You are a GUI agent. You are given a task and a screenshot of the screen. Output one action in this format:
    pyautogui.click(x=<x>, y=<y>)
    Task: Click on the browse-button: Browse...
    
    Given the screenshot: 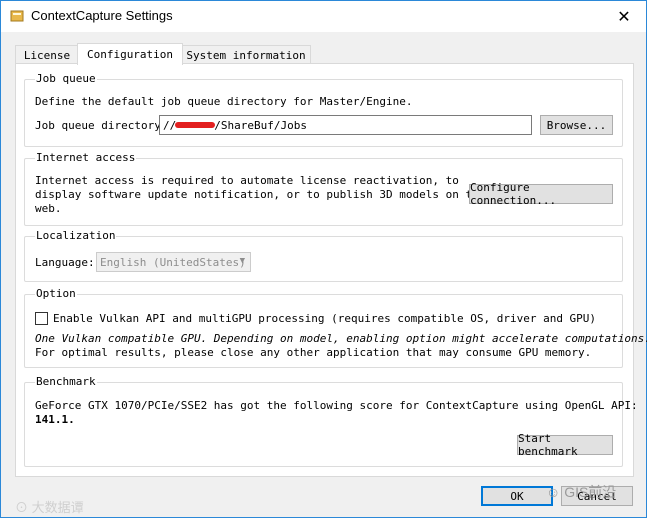 What is the action you would take?
    pyautogui.click(x=576, y=125)
    